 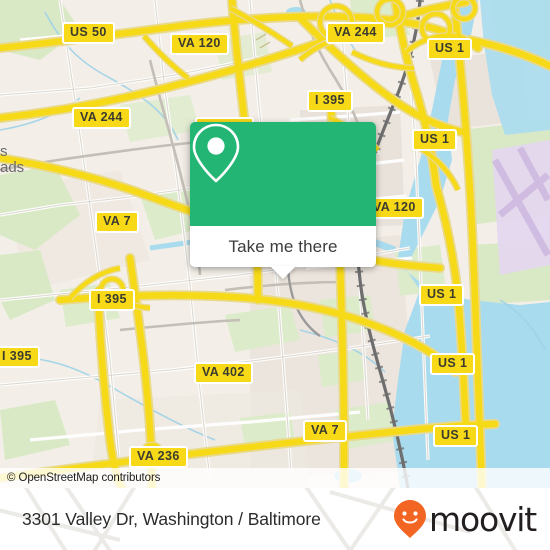 What do you see at coordinates (158, 457) in the screenshot?
I see `road-shield: VA 236` at bounding box center [158, 457].